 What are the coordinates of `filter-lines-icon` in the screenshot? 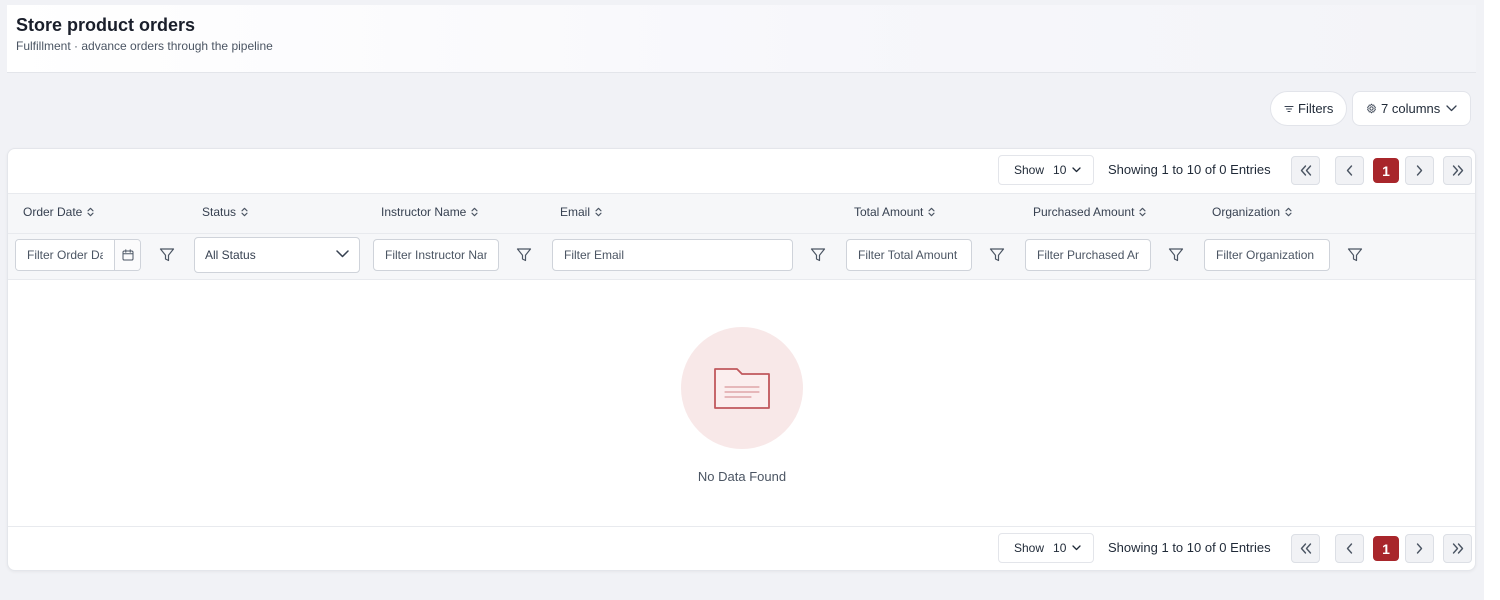 It's located at (1289, 109).